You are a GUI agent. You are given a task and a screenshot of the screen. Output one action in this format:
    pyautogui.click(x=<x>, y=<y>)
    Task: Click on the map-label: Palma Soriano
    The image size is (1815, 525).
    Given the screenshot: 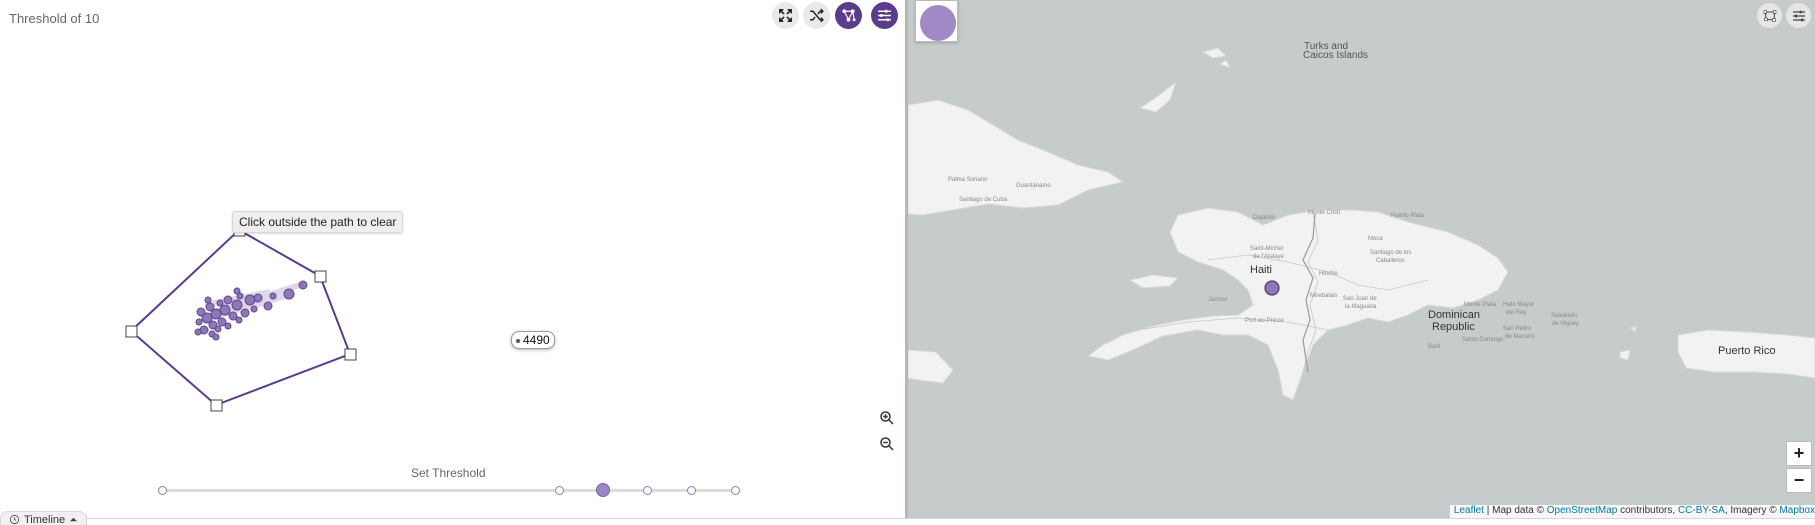 What is the action you would take?
    pyautogui.click(x=968, y=180)
    